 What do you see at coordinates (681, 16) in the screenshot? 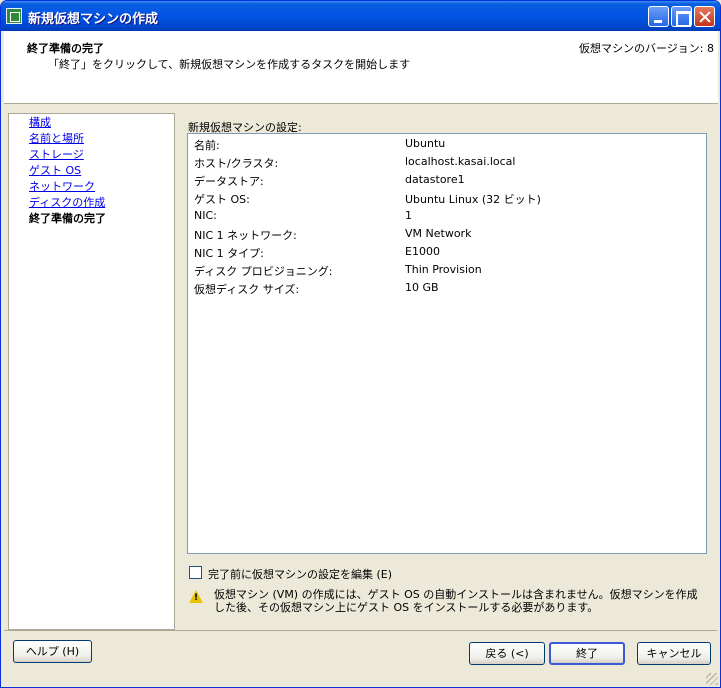
I see `maximize-button` at bounding box center [681, 16].